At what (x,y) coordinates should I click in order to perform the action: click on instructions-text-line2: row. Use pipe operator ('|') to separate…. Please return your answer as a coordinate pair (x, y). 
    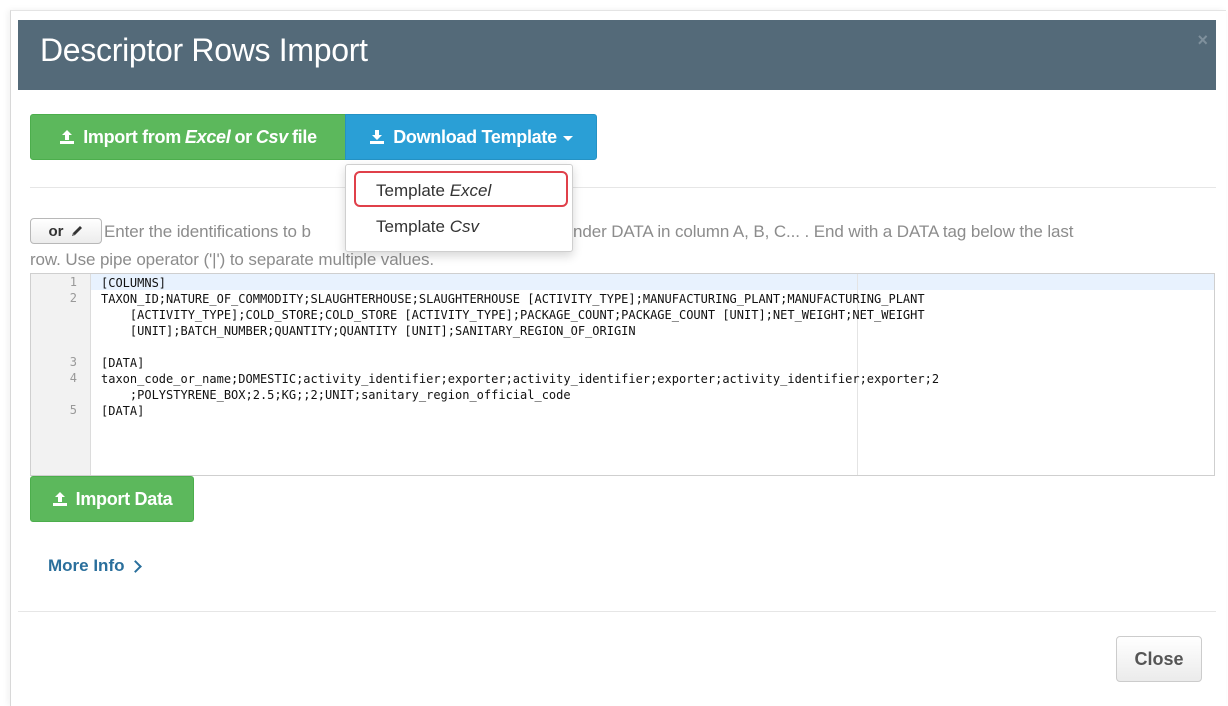
    Looking at the image, I should click on (232, 259).